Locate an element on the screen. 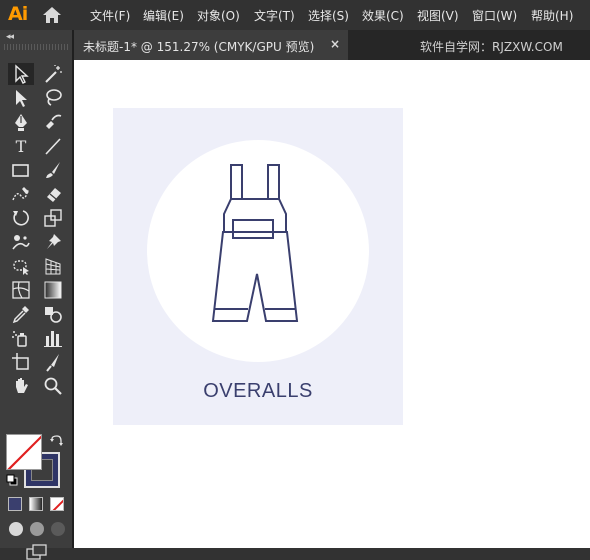 Image resolution: width=590 pixels, height=560 pixels. artboard-tool-icon is located at coordinates (21, 362).